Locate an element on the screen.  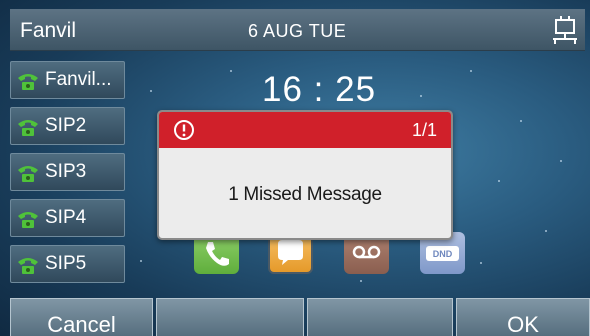
line-key-label: SIP5 is located at coordinates (66, 263).